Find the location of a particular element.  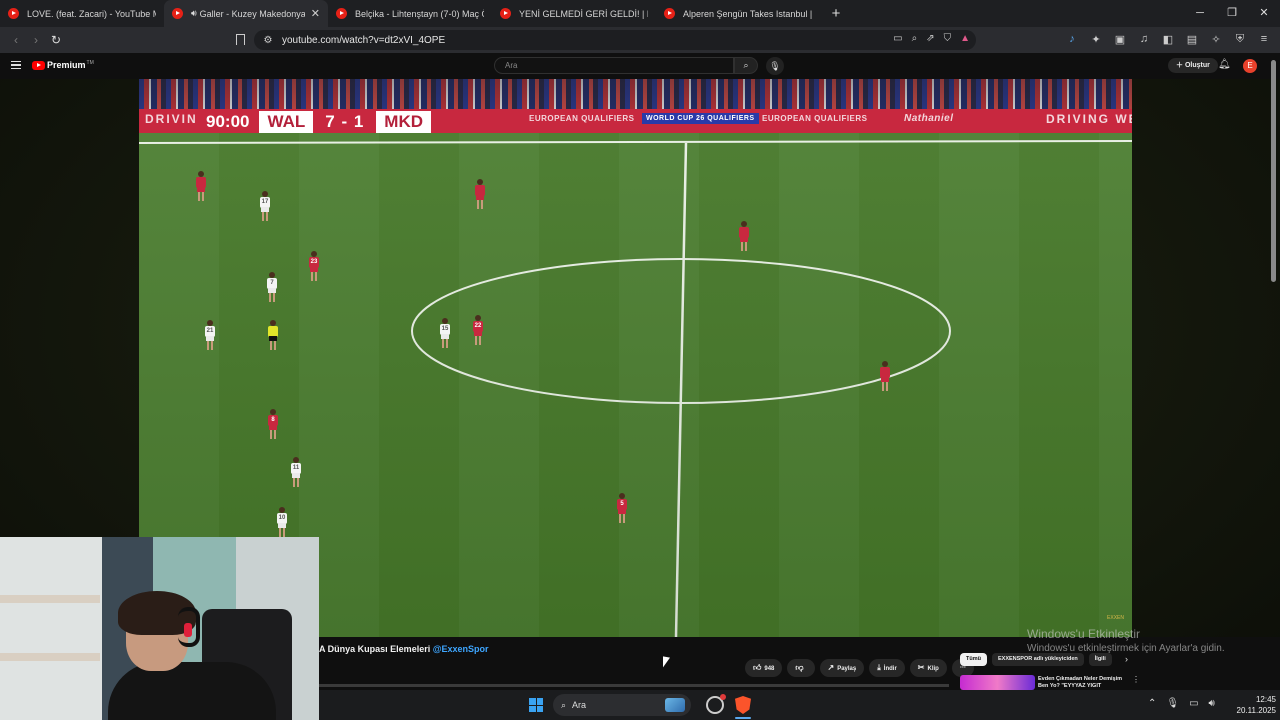

voice-search-icon: 🎙︎ is located at coordinates (775, 66).